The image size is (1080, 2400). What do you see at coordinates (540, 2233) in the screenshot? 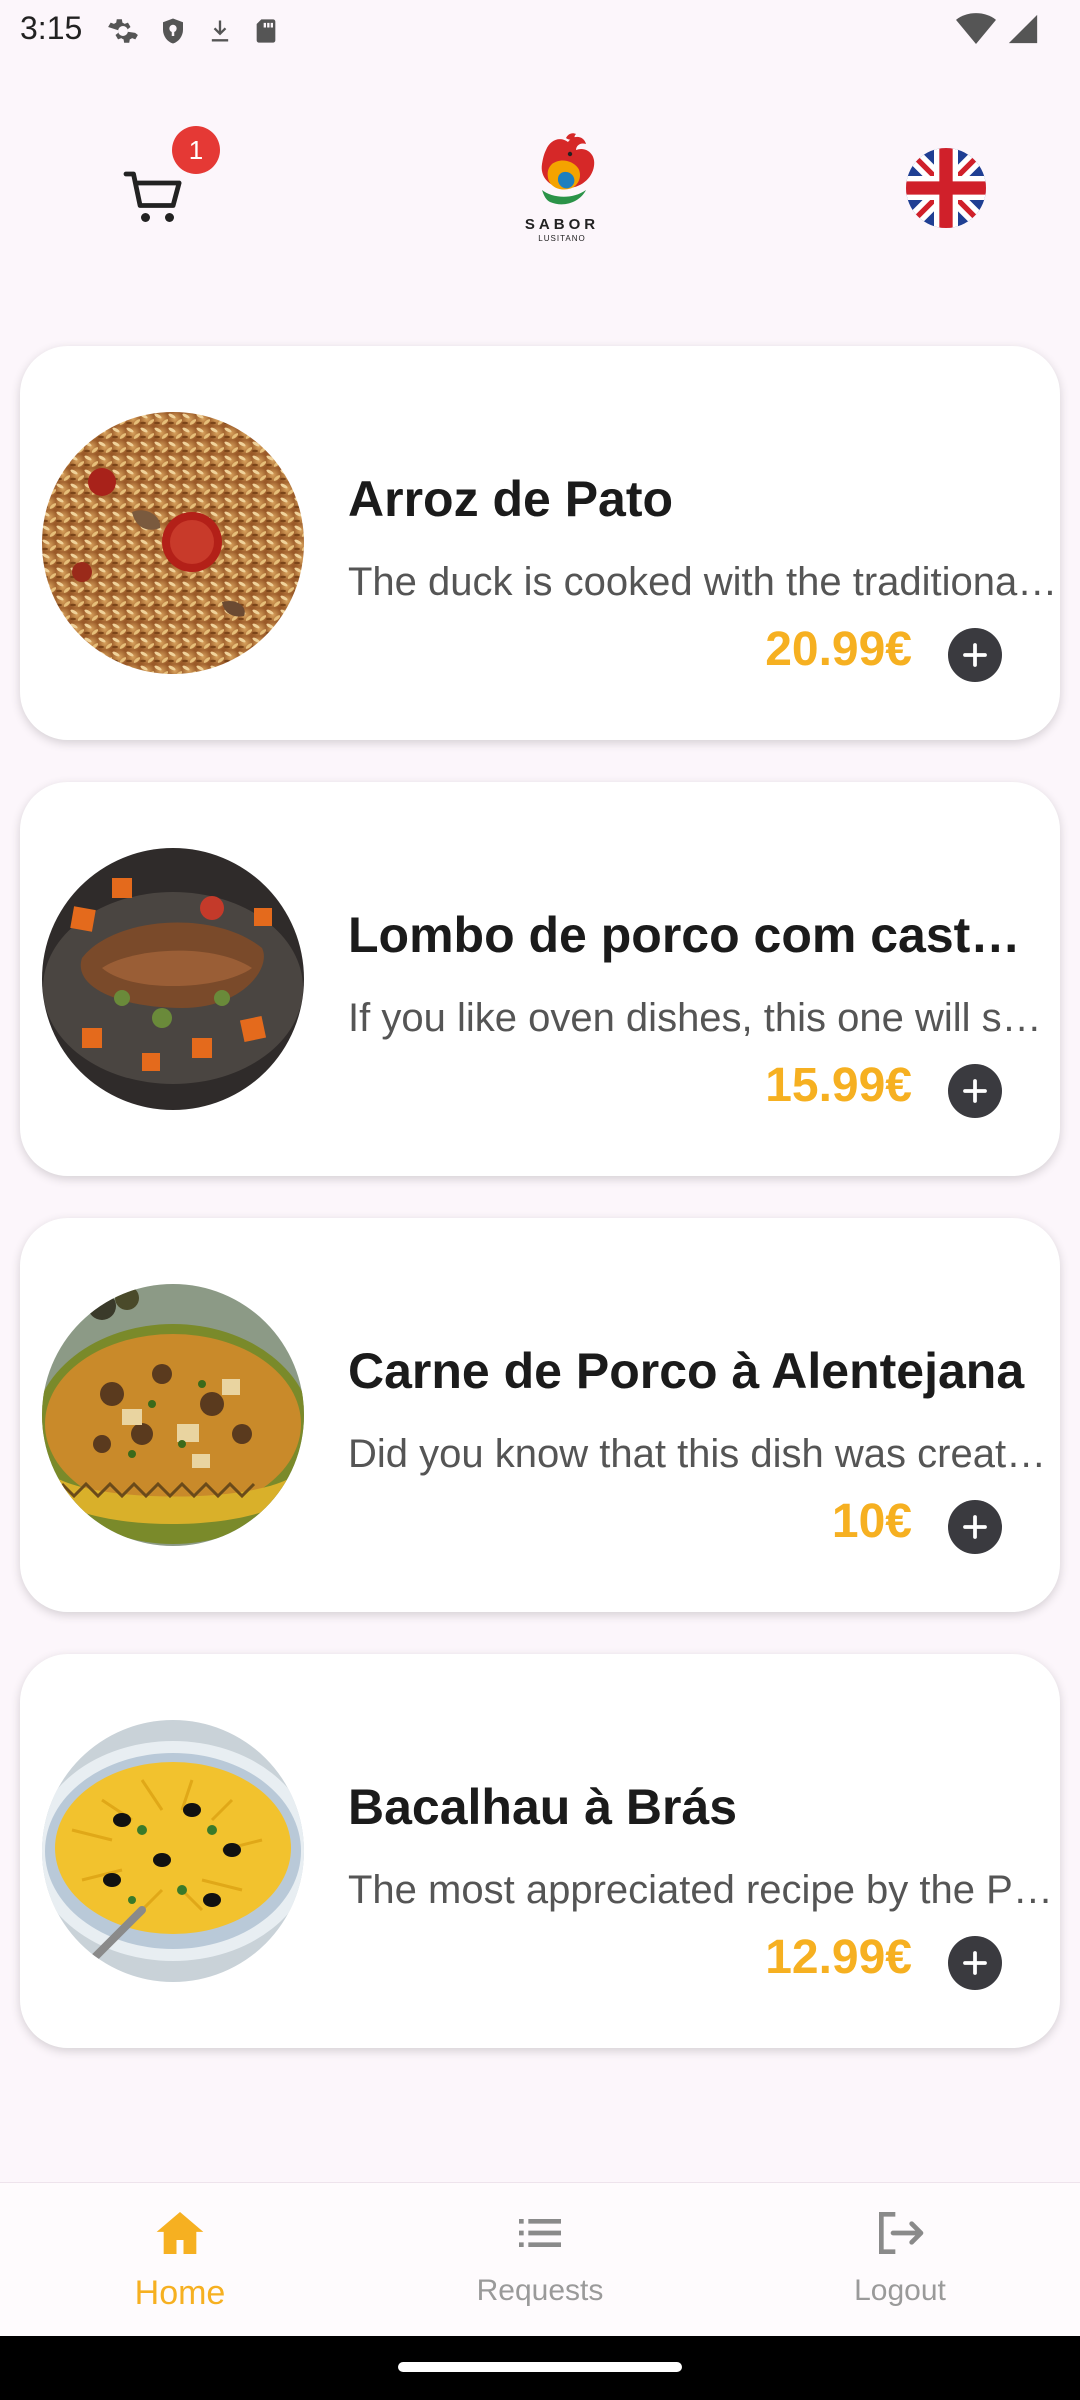
I see `list-icon` at bounding box center [540, 2233].